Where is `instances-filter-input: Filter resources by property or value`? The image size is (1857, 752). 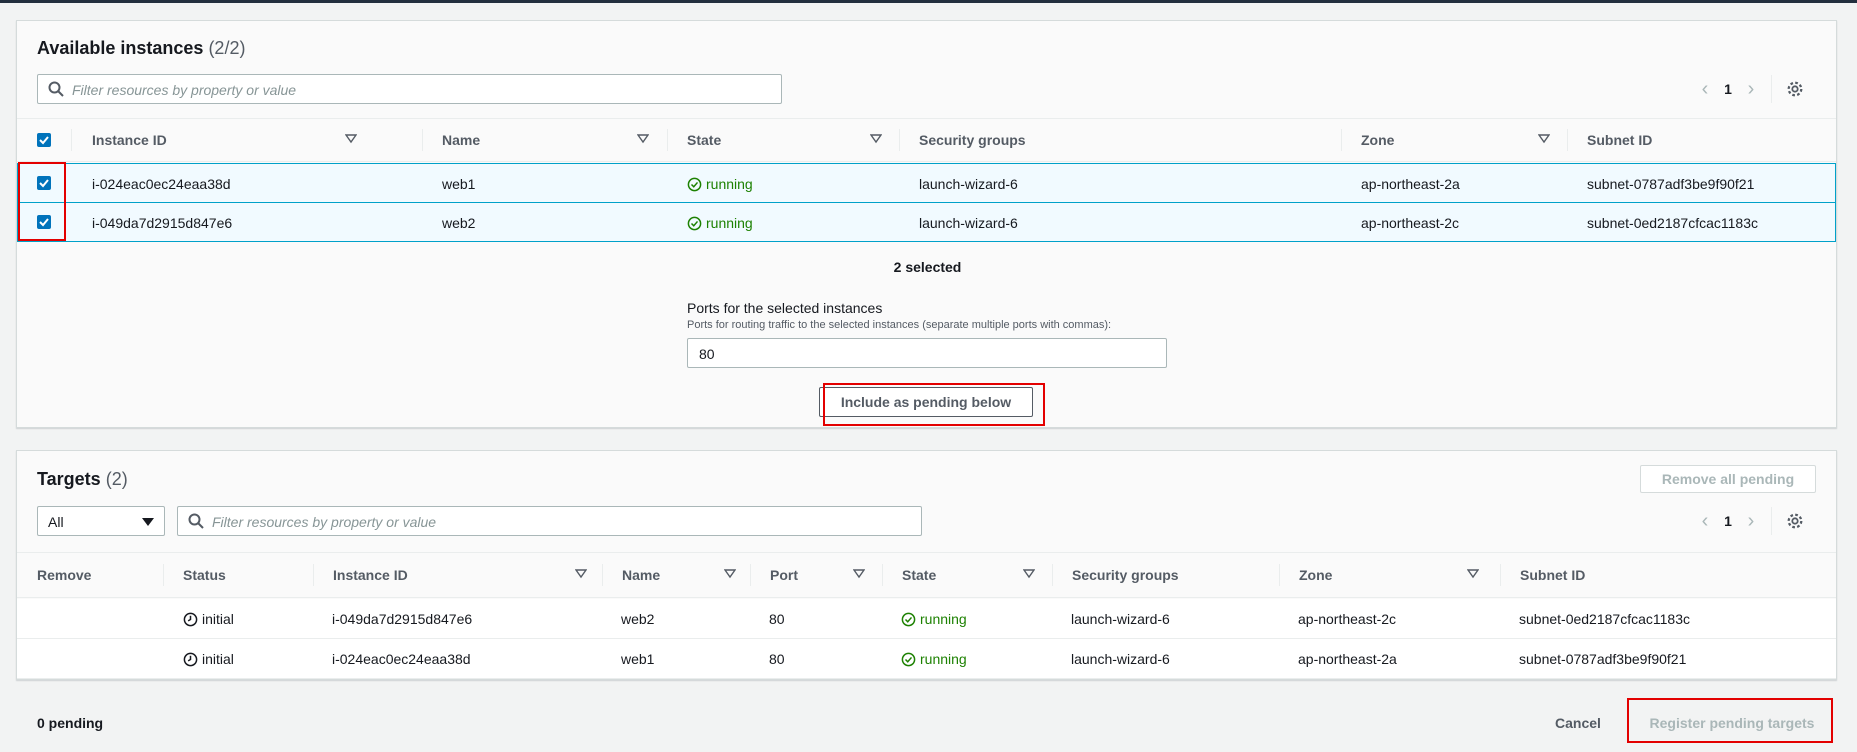
instances-filter-input: Filter resources by property or value is located at coordinates (409, 89).